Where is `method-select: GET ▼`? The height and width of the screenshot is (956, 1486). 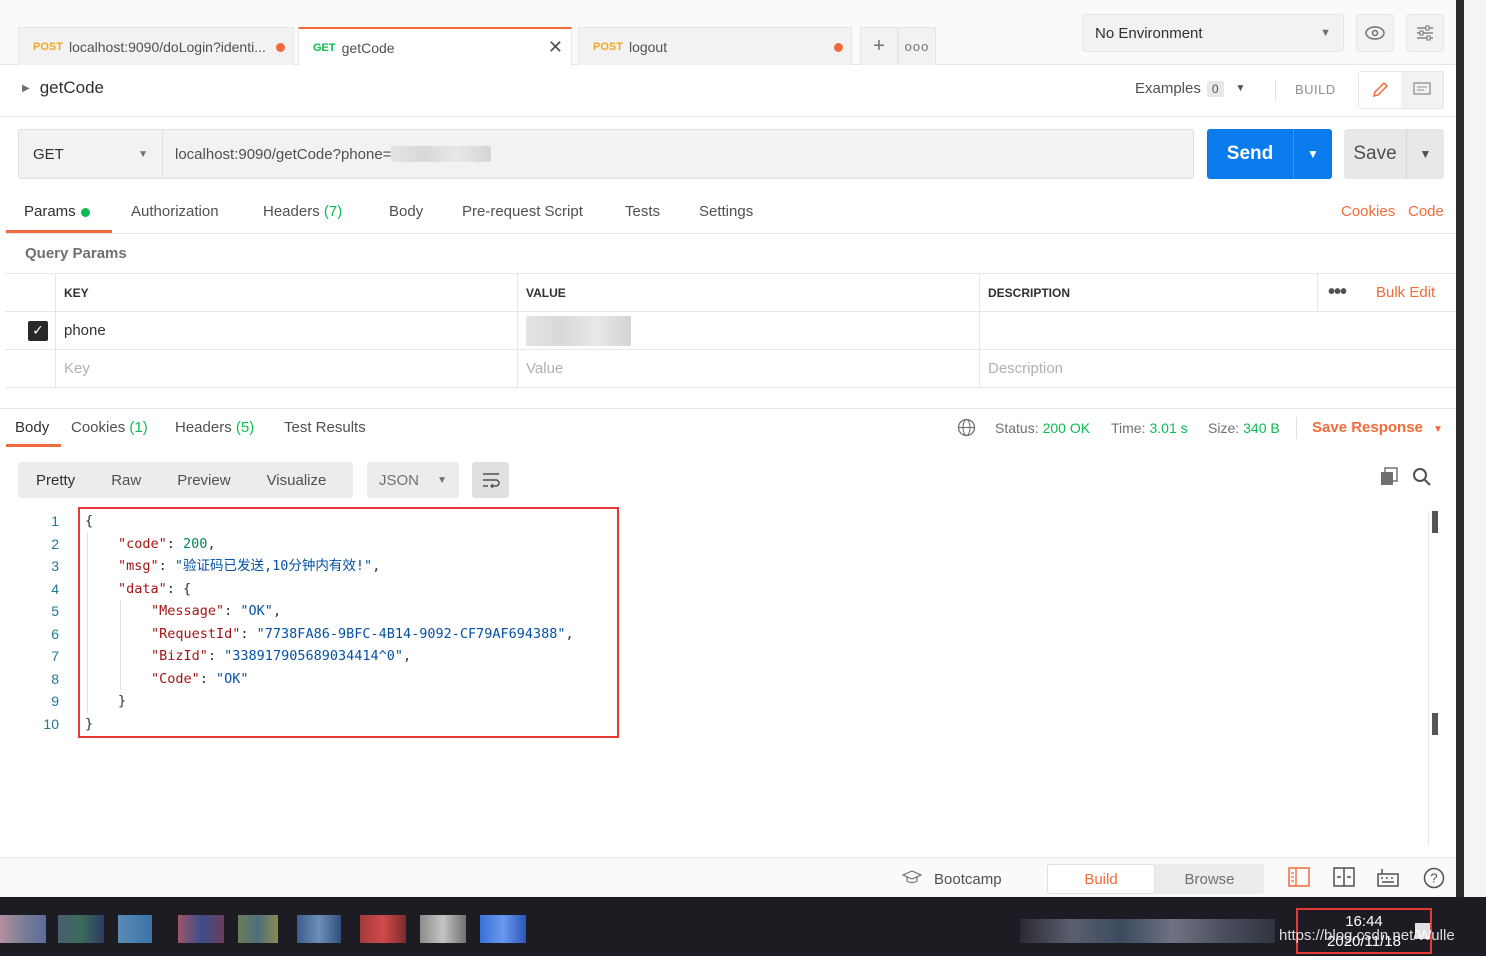
method-select: GET ▼ is located at coordinates (90, 154).